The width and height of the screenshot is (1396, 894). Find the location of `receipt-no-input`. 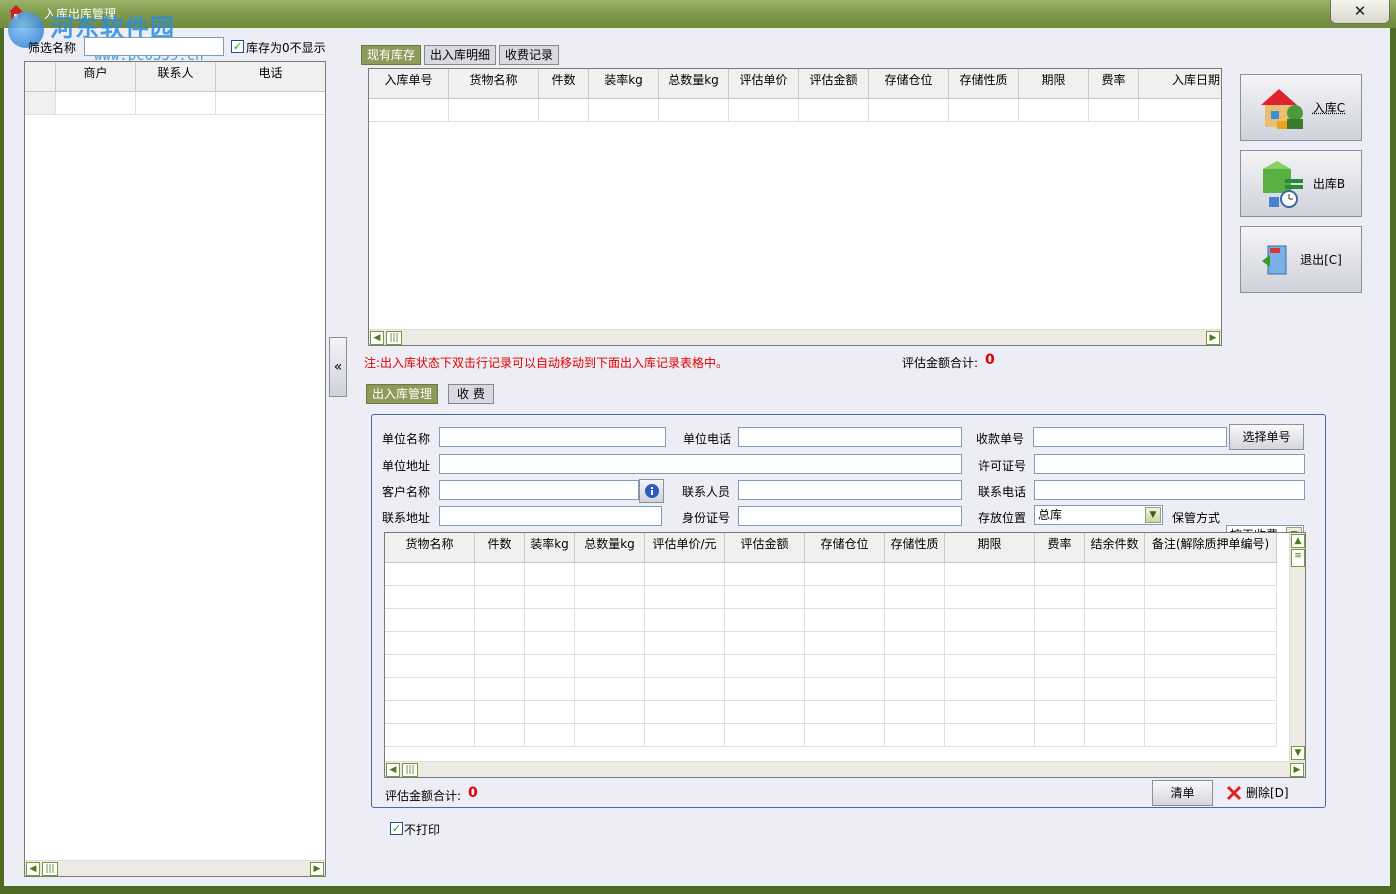

receipt-no-input is located at coordinates (1130, 437).